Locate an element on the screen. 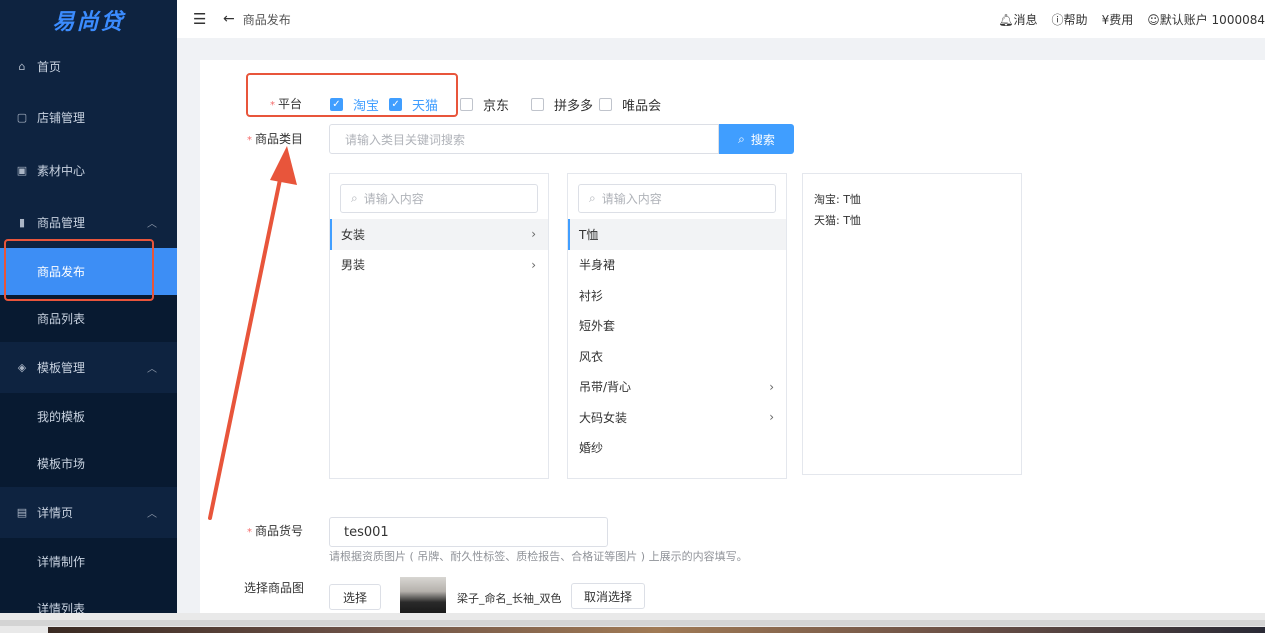 This screenshot has width=1265, height=633. fees-link: ¥费用 is located at coordinates (1118, 19).